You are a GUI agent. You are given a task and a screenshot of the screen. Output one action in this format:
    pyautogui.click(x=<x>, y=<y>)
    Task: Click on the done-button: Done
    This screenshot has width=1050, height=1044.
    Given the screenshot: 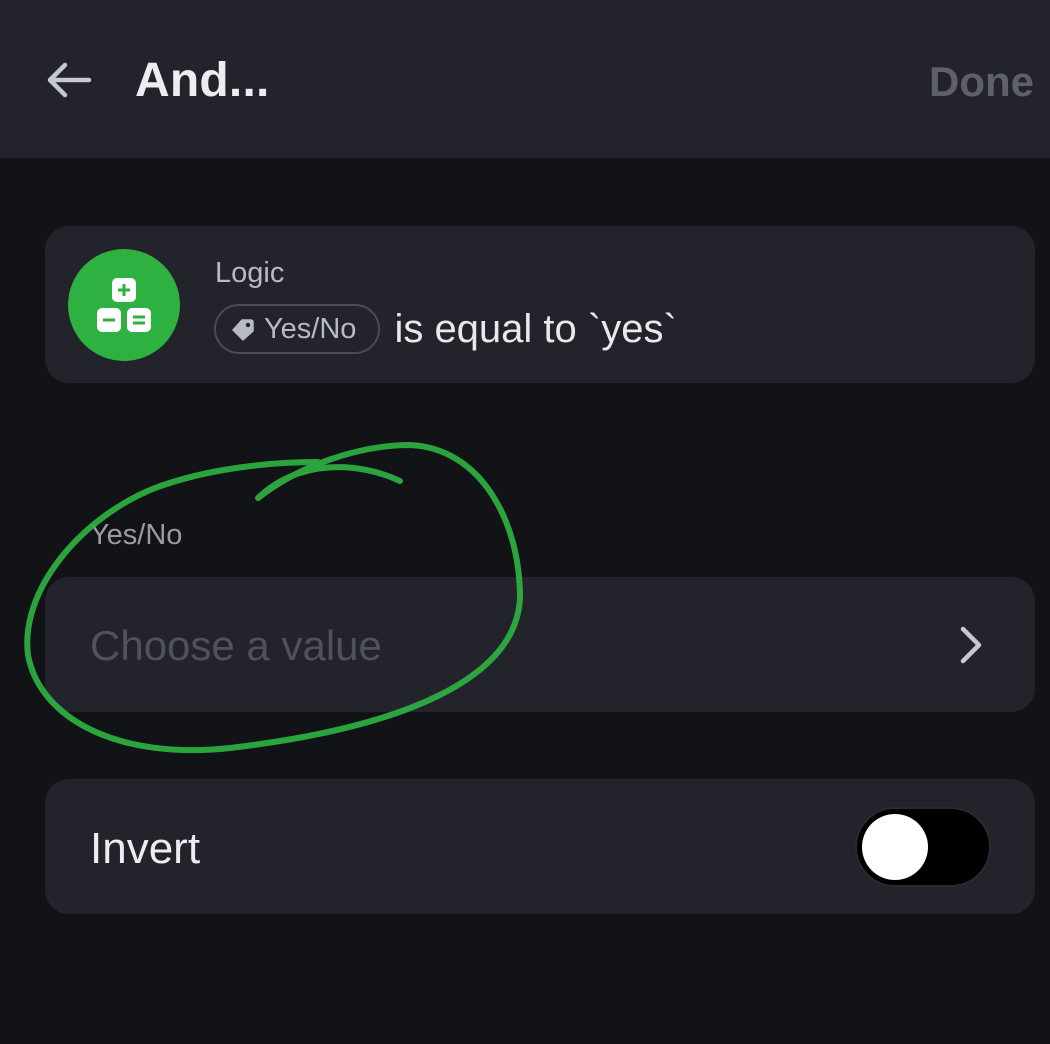 What is the action you would take?
    pyautogui.click(x=981, y=82)
    